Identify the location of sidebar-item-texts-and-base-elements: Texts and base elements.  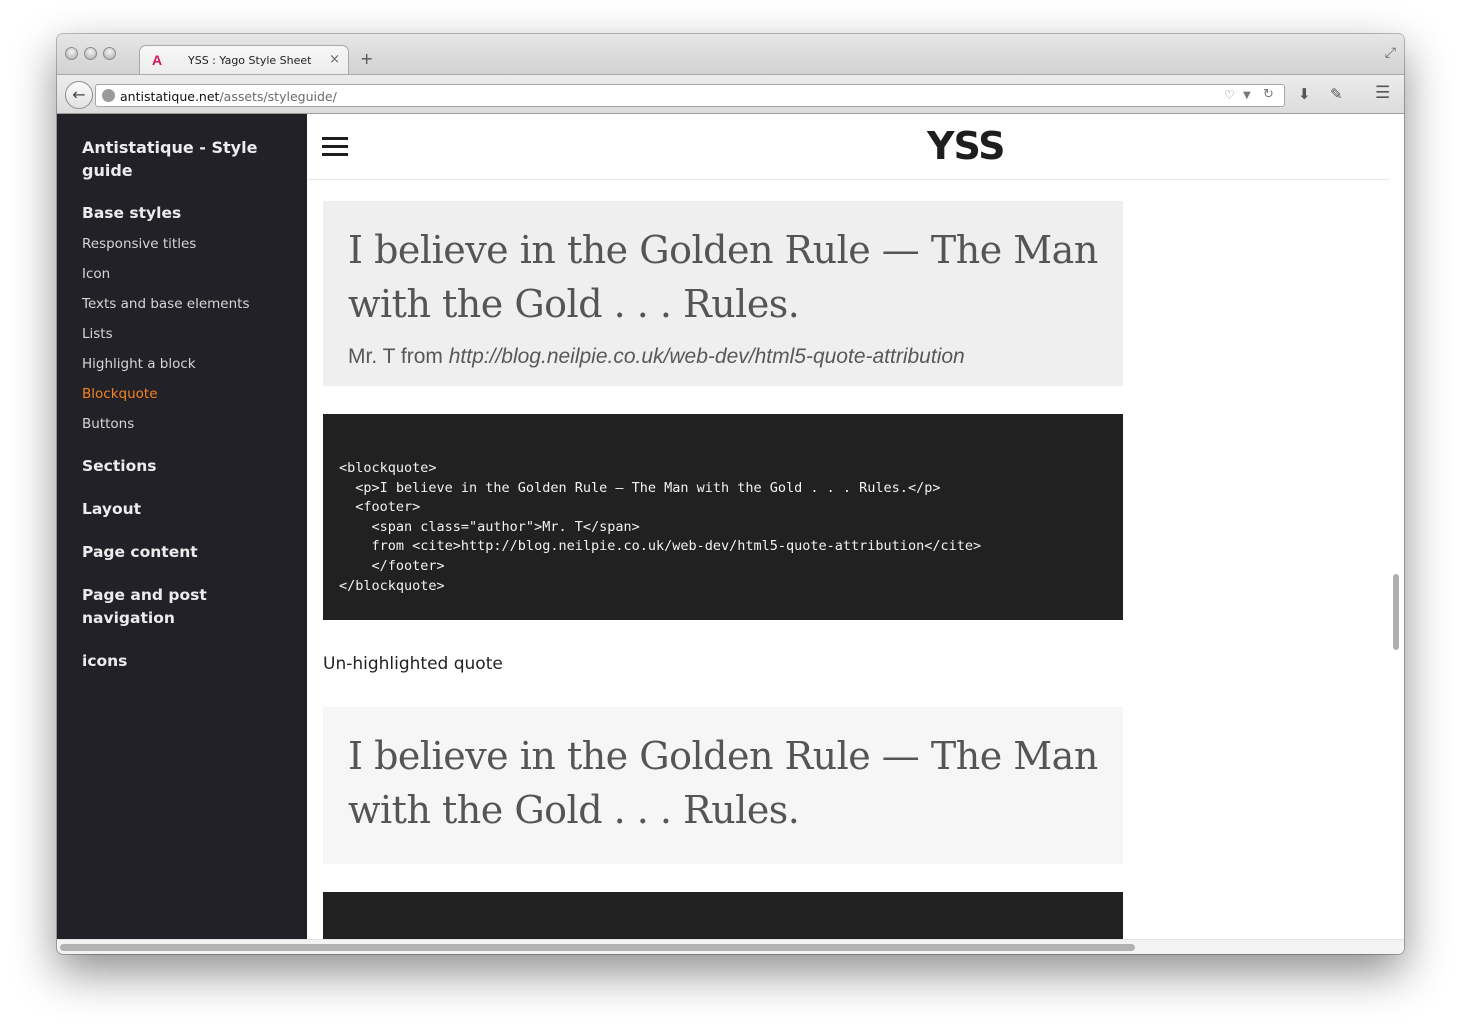
(166, 304).